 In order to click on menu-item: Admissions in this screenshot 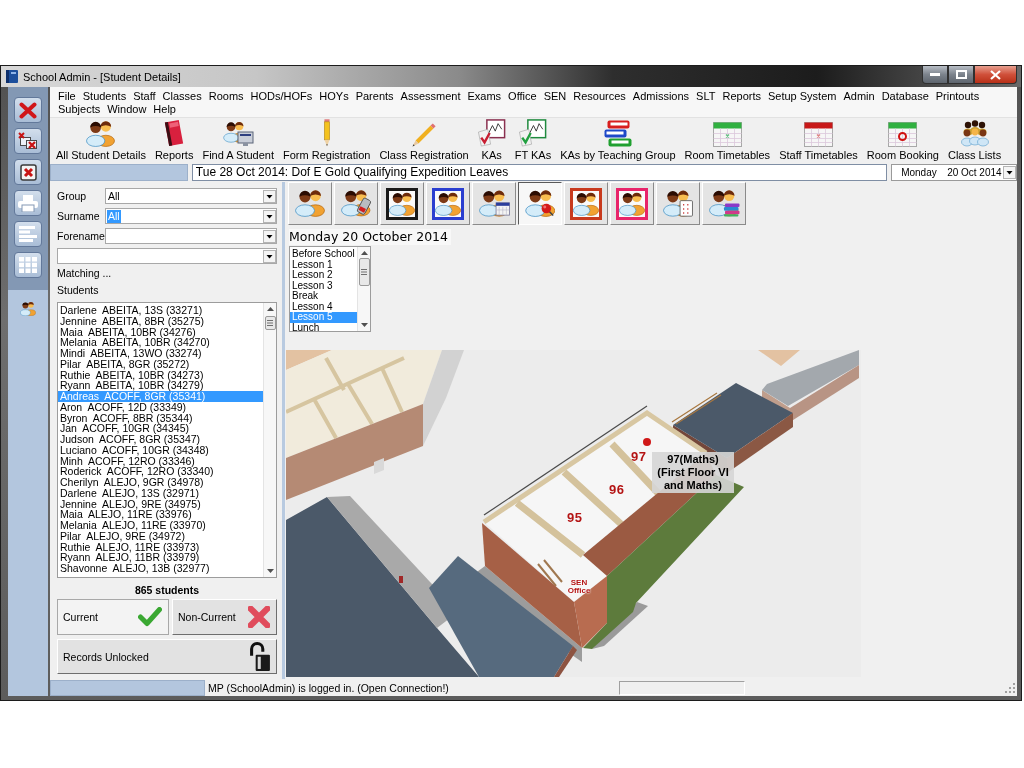, I will do `click(661, 96)`.